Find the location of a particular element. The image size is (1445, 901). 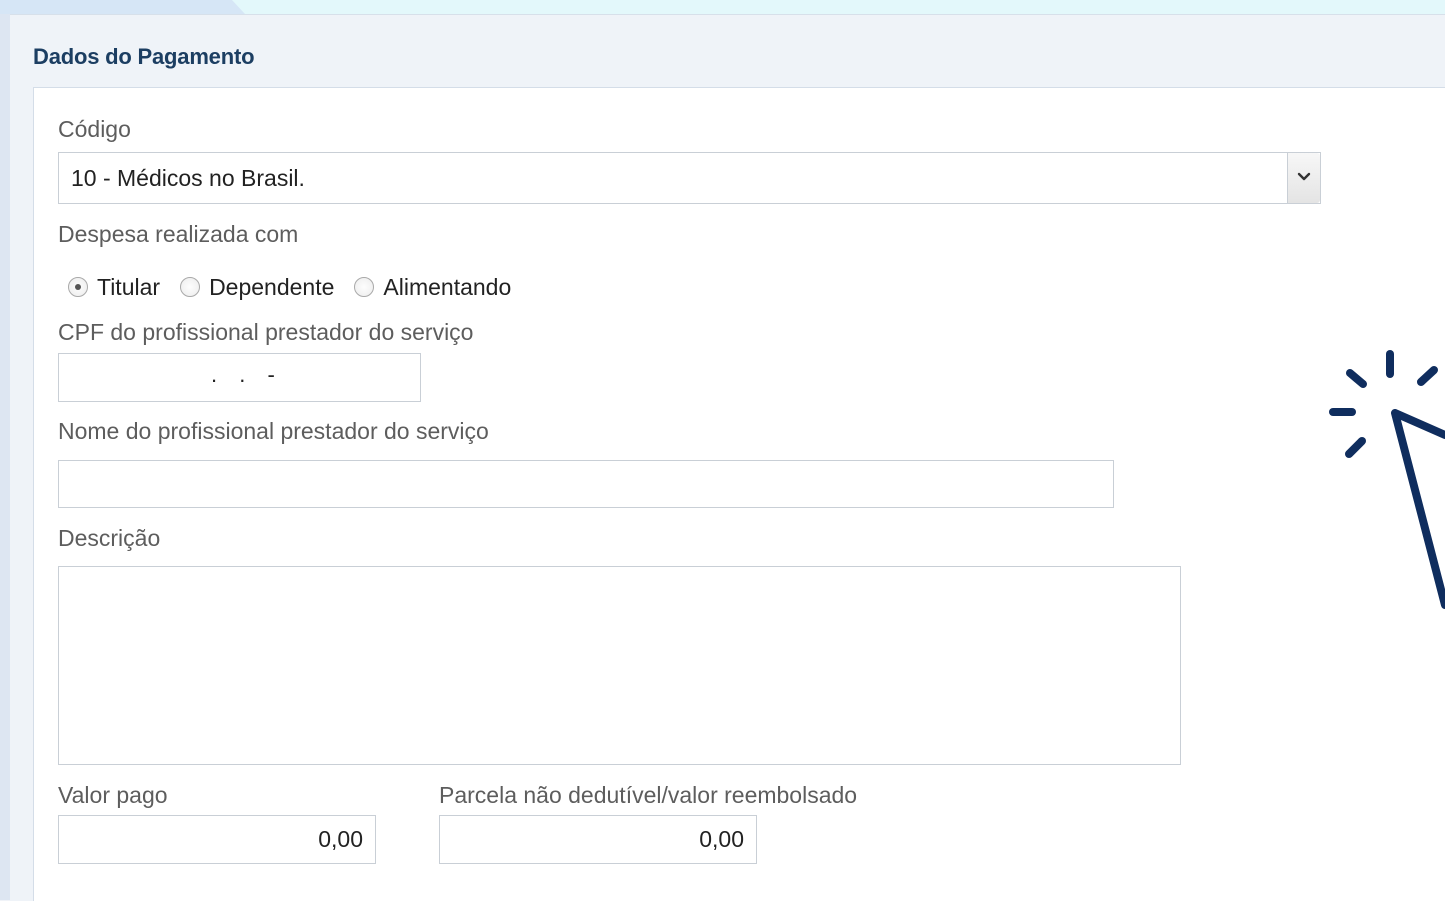

codigo-selected-value: 10 - Médicos no Brasil. is located at coordinates (188, 178).